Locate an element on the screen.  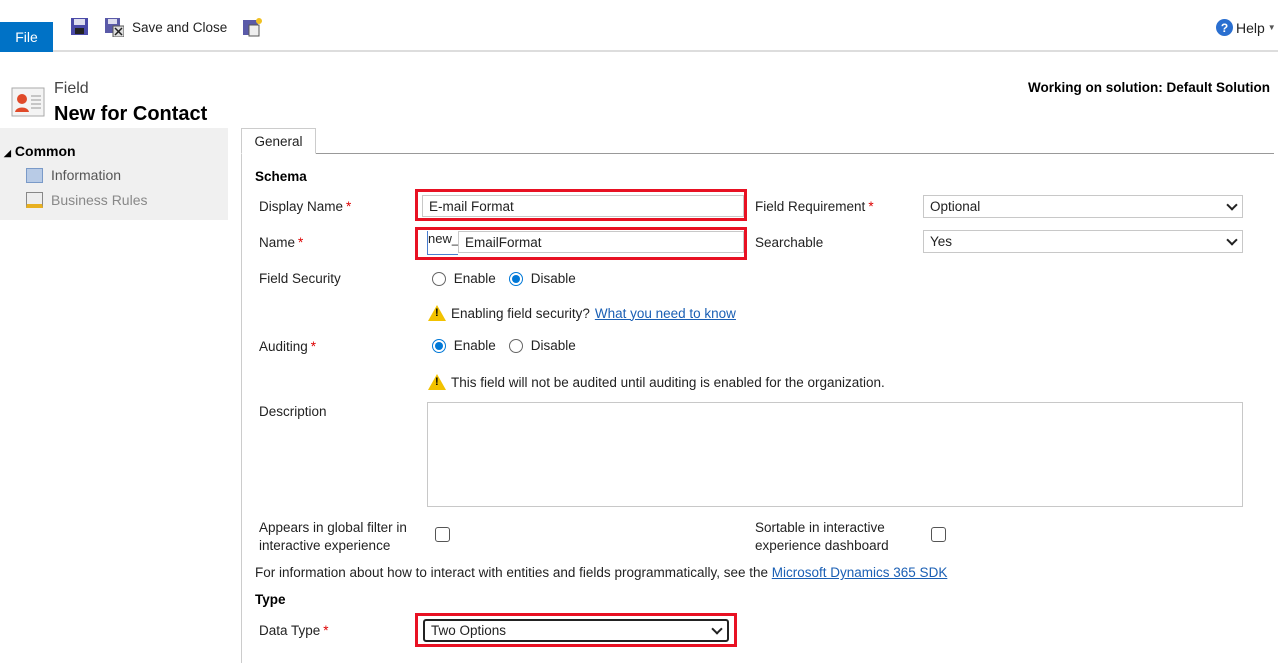
schema-heading: Schema is located at coordinates (281, 176).